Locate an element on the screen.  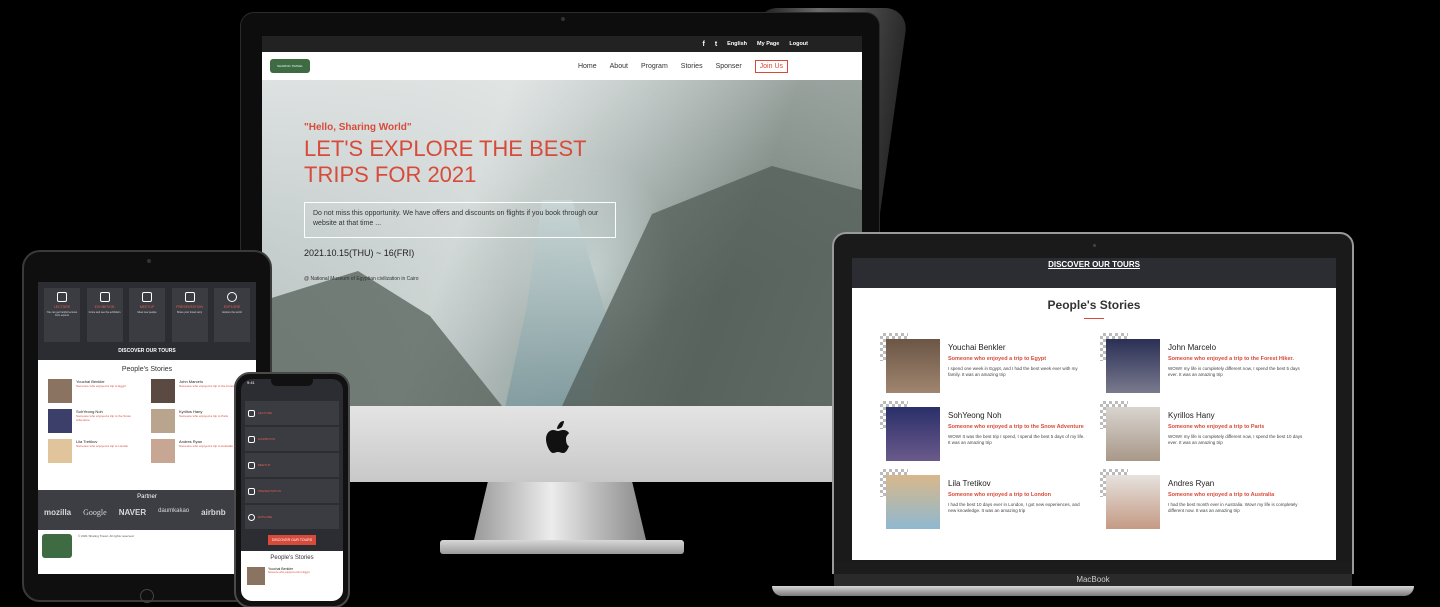
tablet-category-meetup: MEETUP Meet new people is located at coordinates (147, 315).